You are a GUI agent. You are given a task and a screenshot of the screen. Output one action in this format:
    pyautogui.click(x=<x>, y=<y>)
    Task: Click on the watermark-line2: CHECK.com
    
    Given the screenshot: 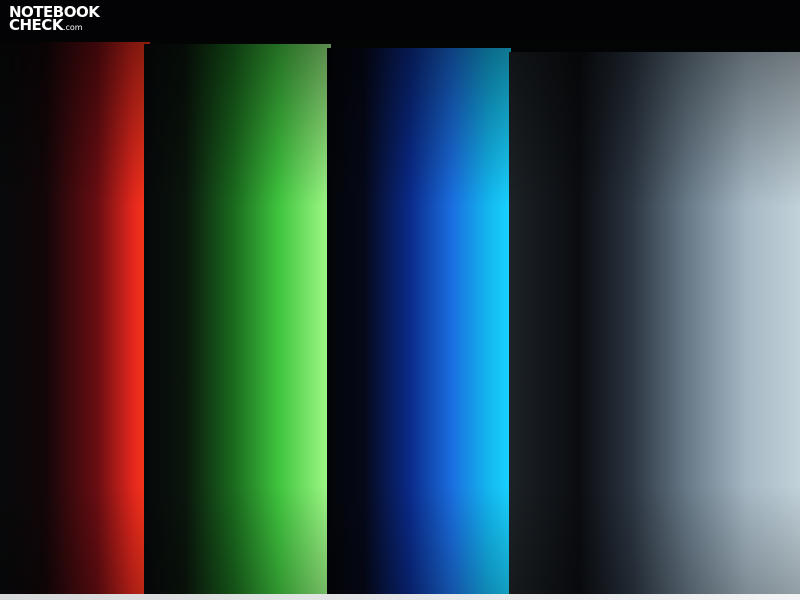 What is the action you would take?
    pyautogui.click(x=54, y=25)
    